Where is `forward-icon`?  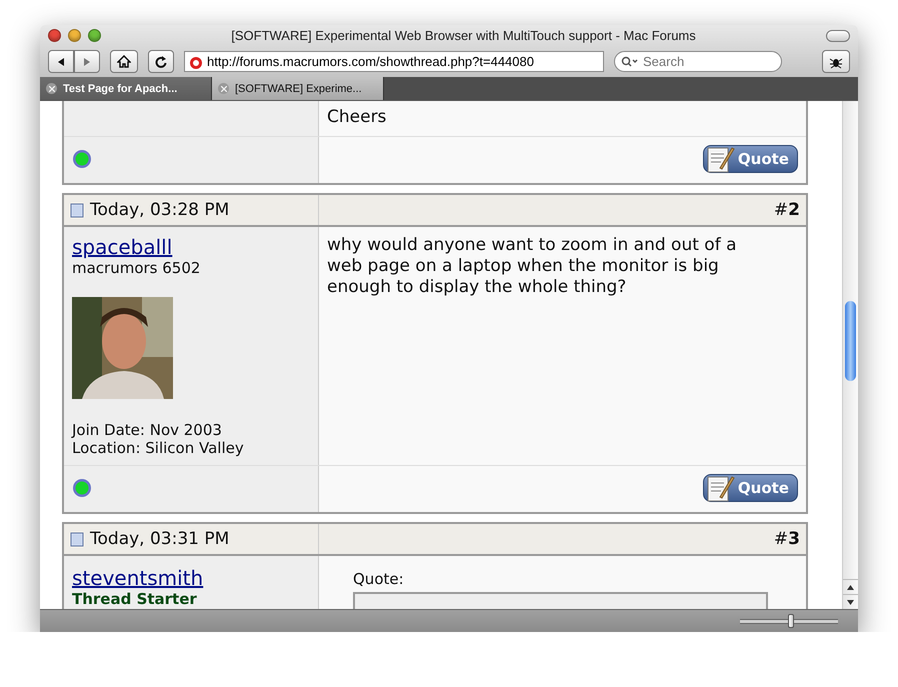 forward-icon is located at coordinates (87, 61).